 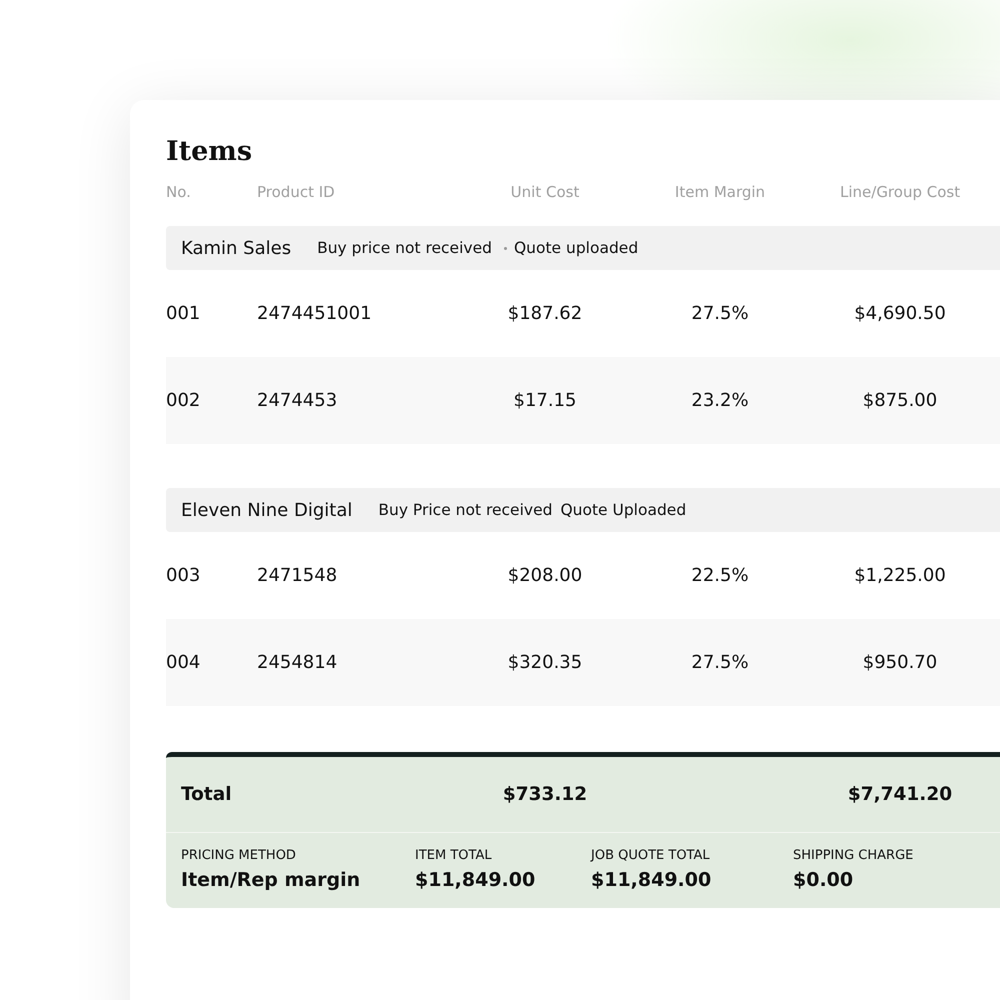 What do you see at coordinates (236, 248) in the screenshot?
I see `vendor-name: Kamin Sales` at bounding box center [236, 248].